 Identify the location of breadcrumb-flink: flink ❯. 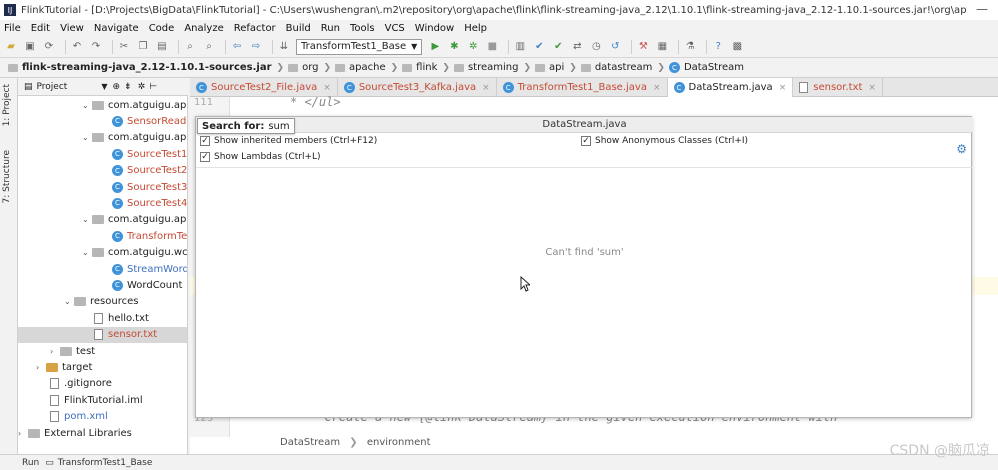
(426, 67).